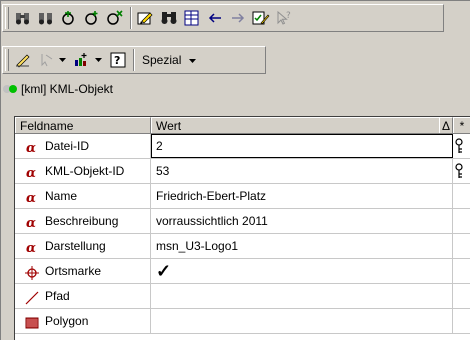 The image size is (470, 340). What do you see at coordinates (83, 125) in the screenshot?
I see `column-header-feldname: Feldname` at bounding box center [83, 125].